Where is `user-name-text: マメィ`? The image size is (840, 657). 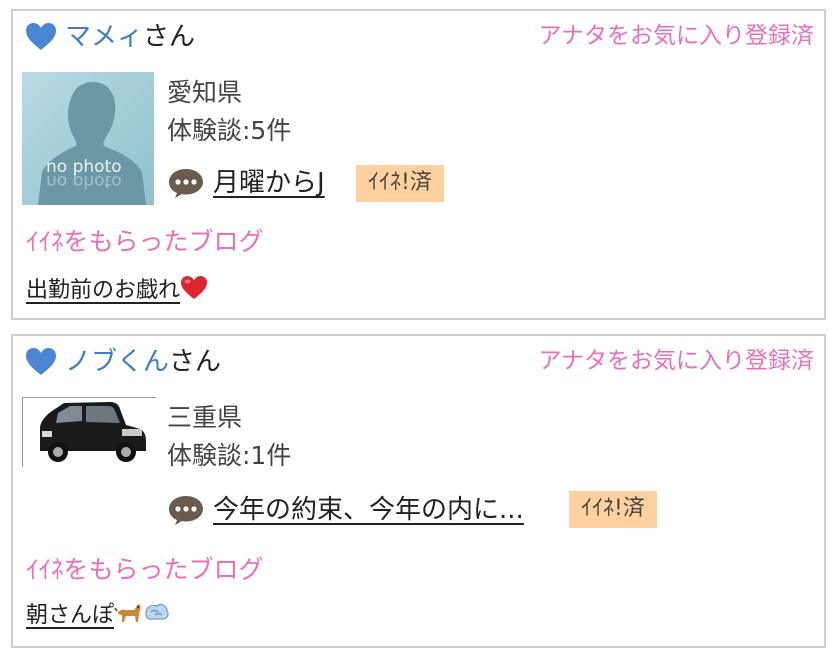
user-name-text: マメィ is located at coordinates (104, 37).